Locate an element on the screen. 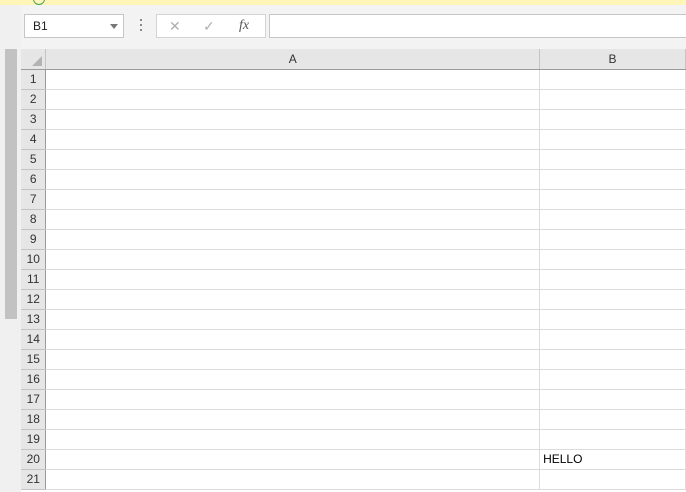 The height and width of the screenshot is (492, 686). insert-function-icon: fx is located at coordinates (244, 26).